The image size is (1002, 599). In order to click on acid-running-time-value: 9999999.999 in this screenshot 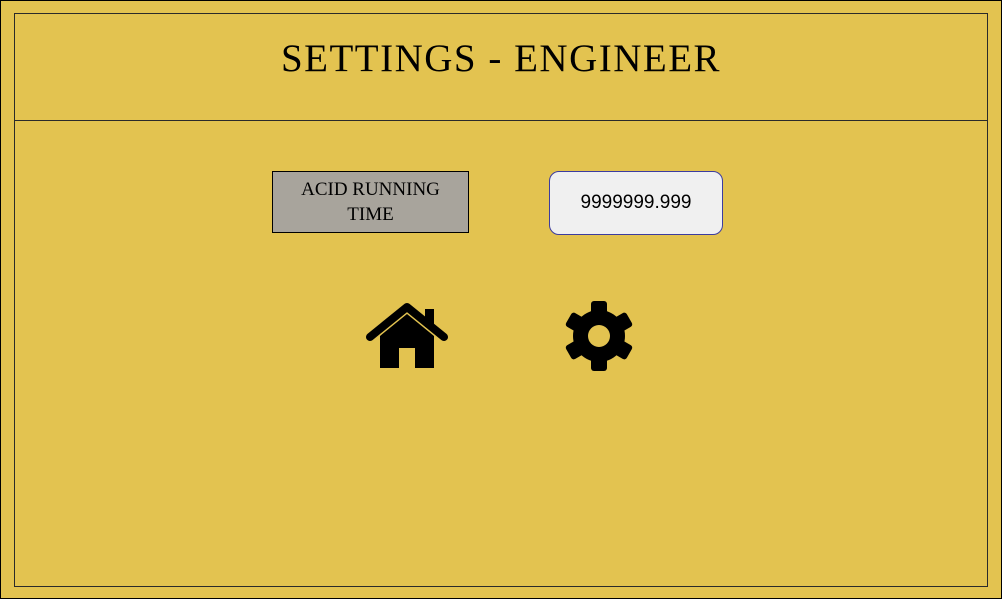, I will do `click(636, 202)`.